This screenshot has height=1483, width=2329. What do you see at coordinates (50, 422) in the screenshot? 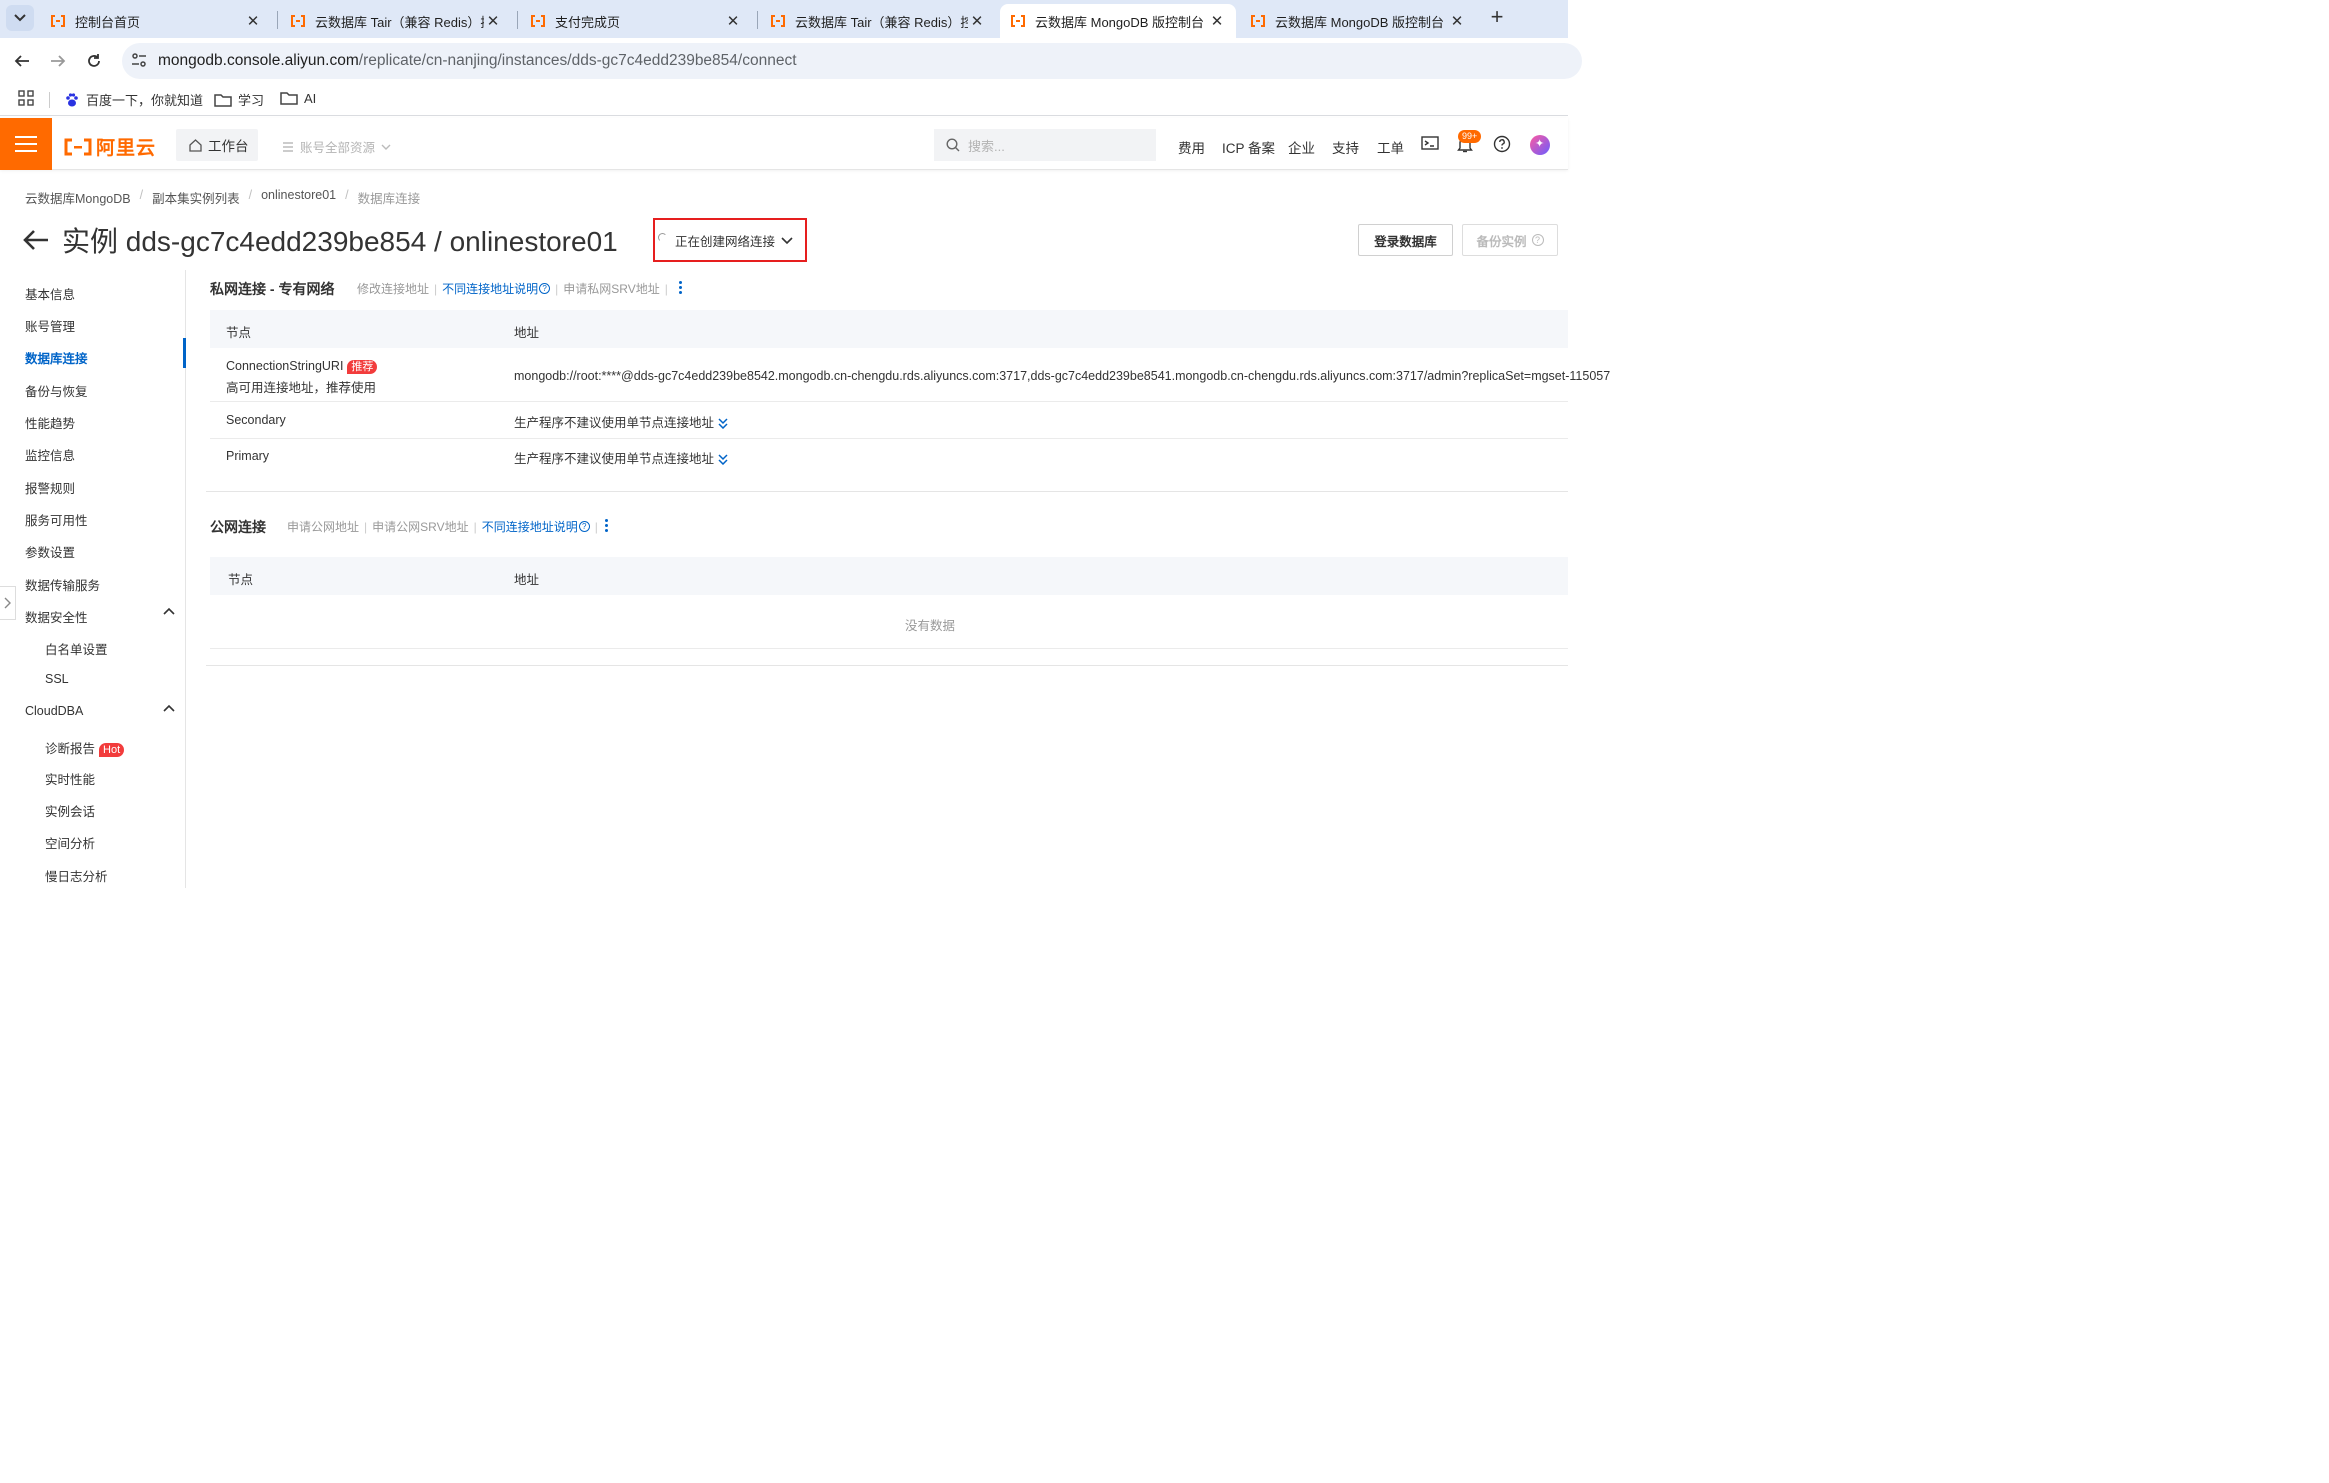
I see `nav-performance: 性能趋势` at bounding box center [50, 422].